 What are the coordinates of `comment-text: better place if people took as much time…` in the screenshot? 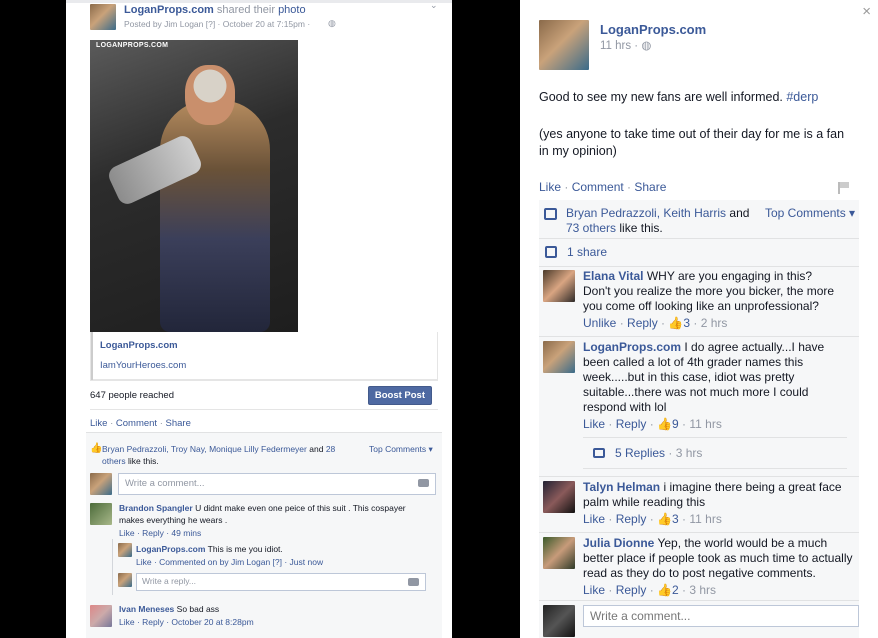 It's located at (718, 558).